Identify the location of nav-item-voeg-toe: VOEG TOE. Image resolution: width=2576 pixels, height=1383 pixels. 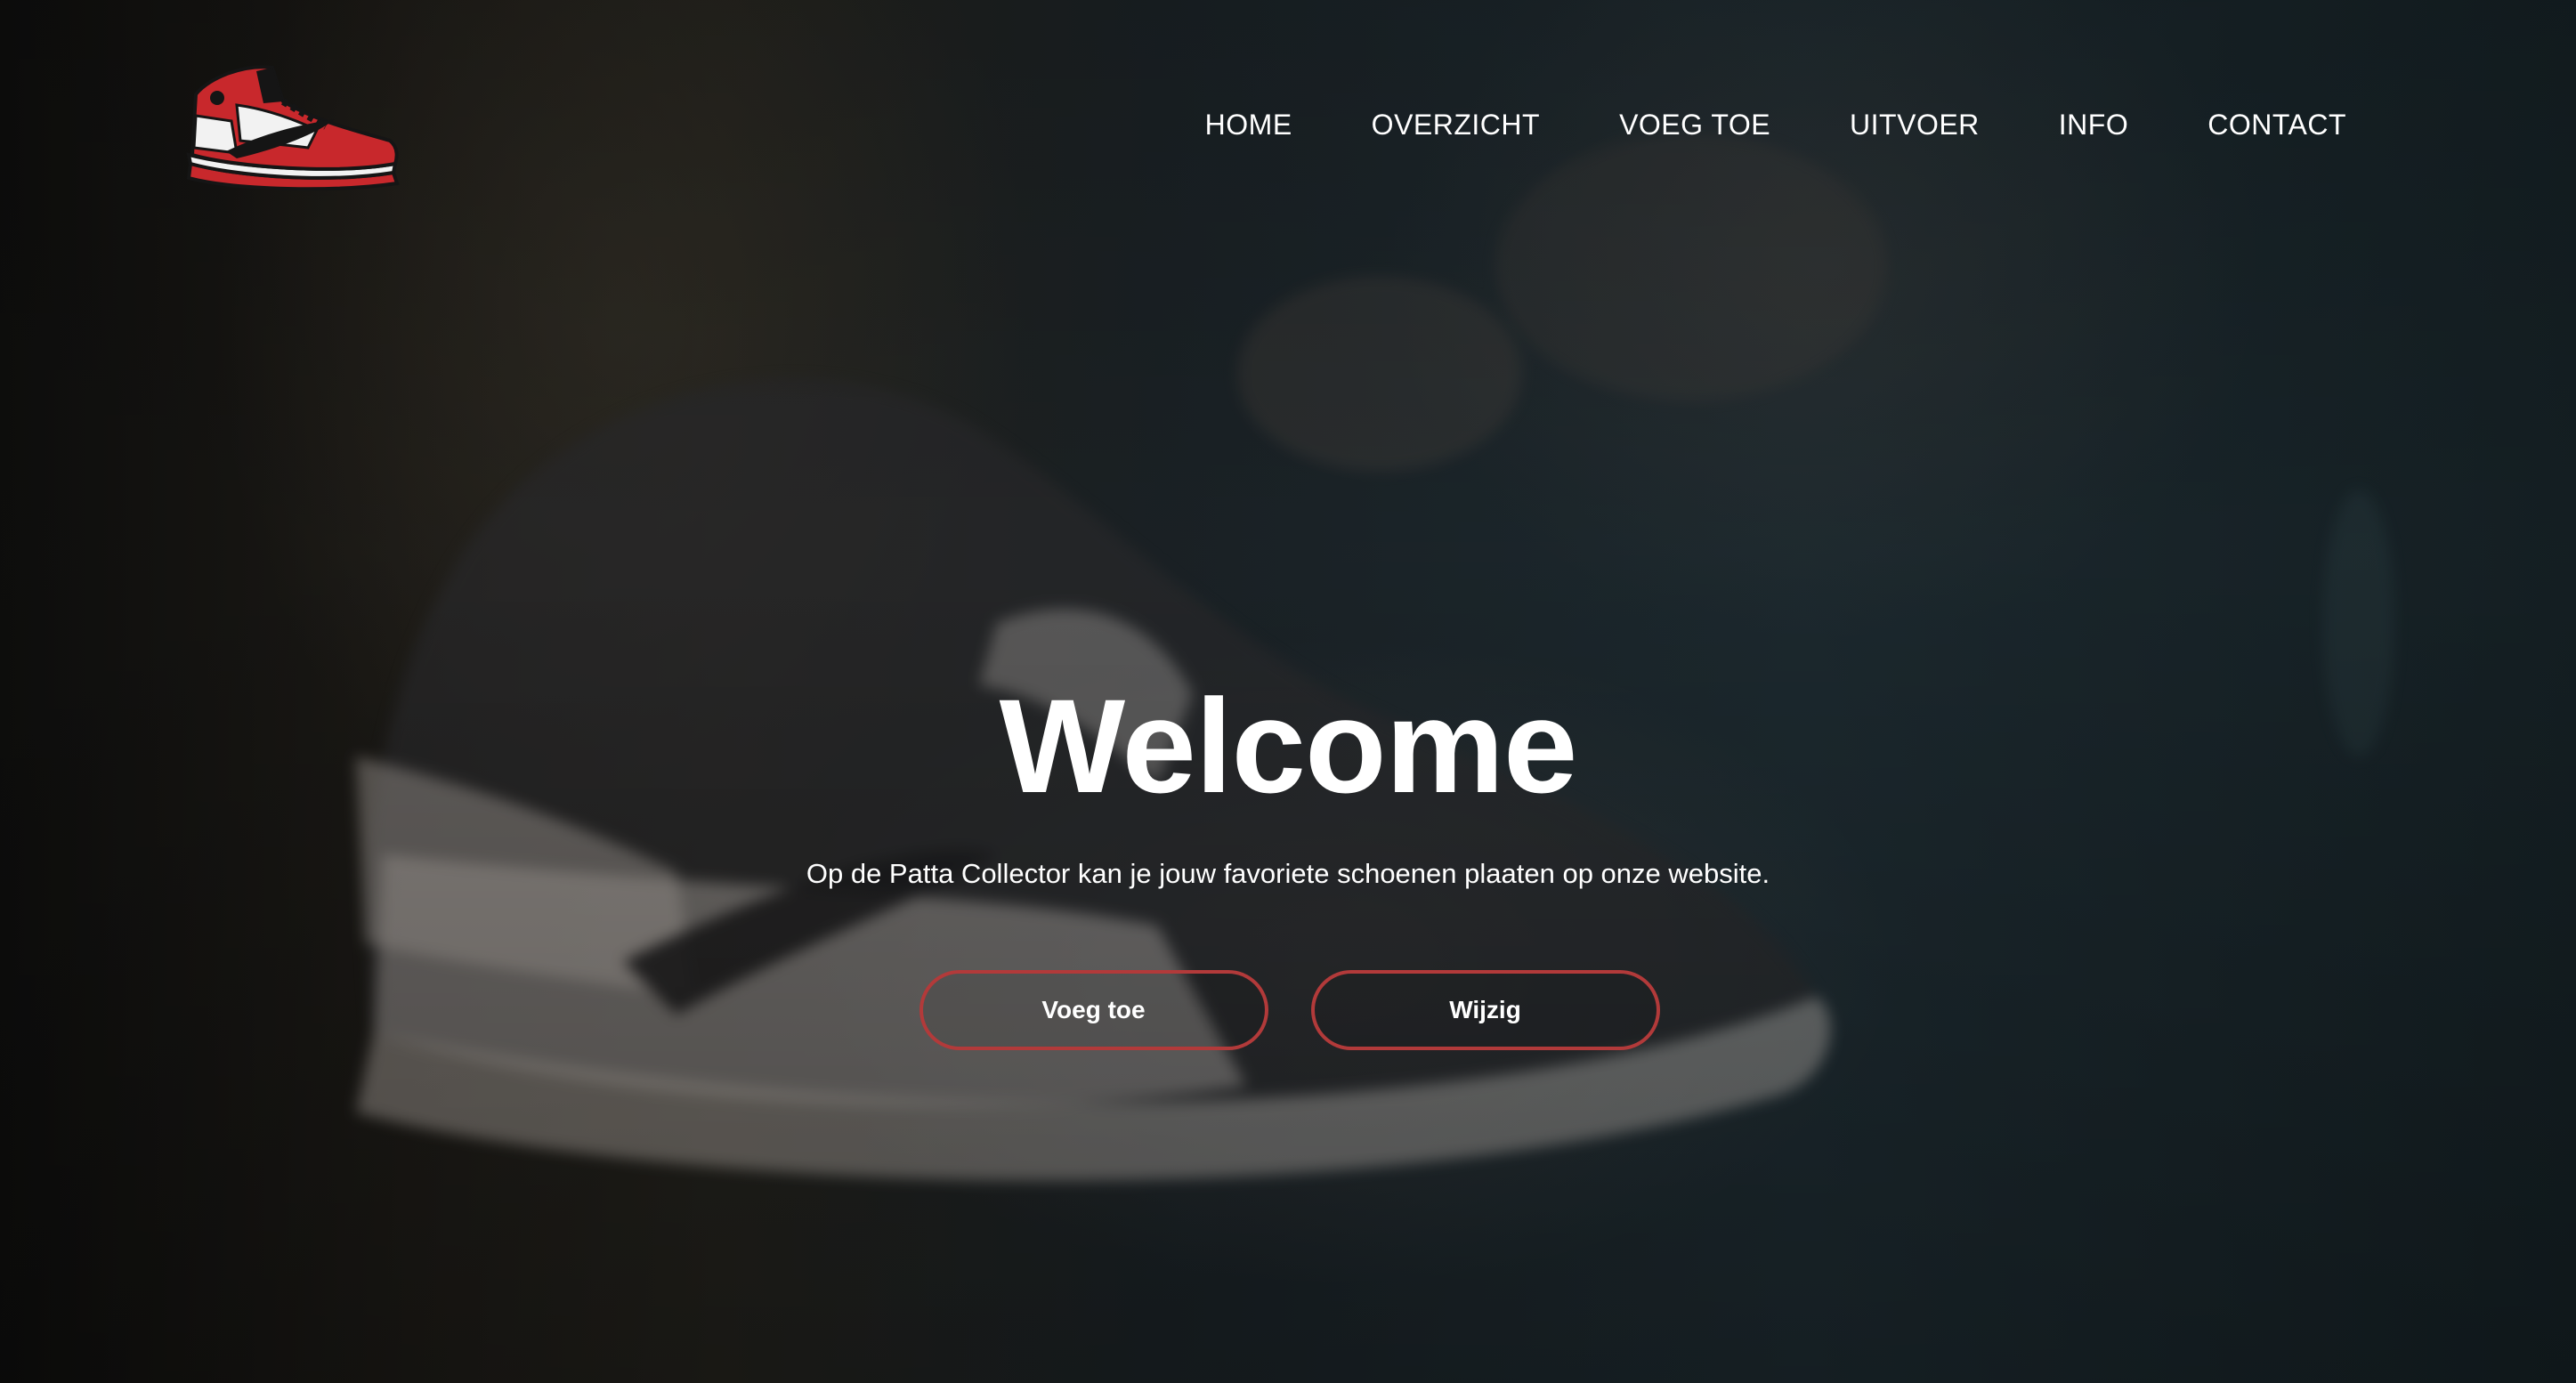
(1695, 124).